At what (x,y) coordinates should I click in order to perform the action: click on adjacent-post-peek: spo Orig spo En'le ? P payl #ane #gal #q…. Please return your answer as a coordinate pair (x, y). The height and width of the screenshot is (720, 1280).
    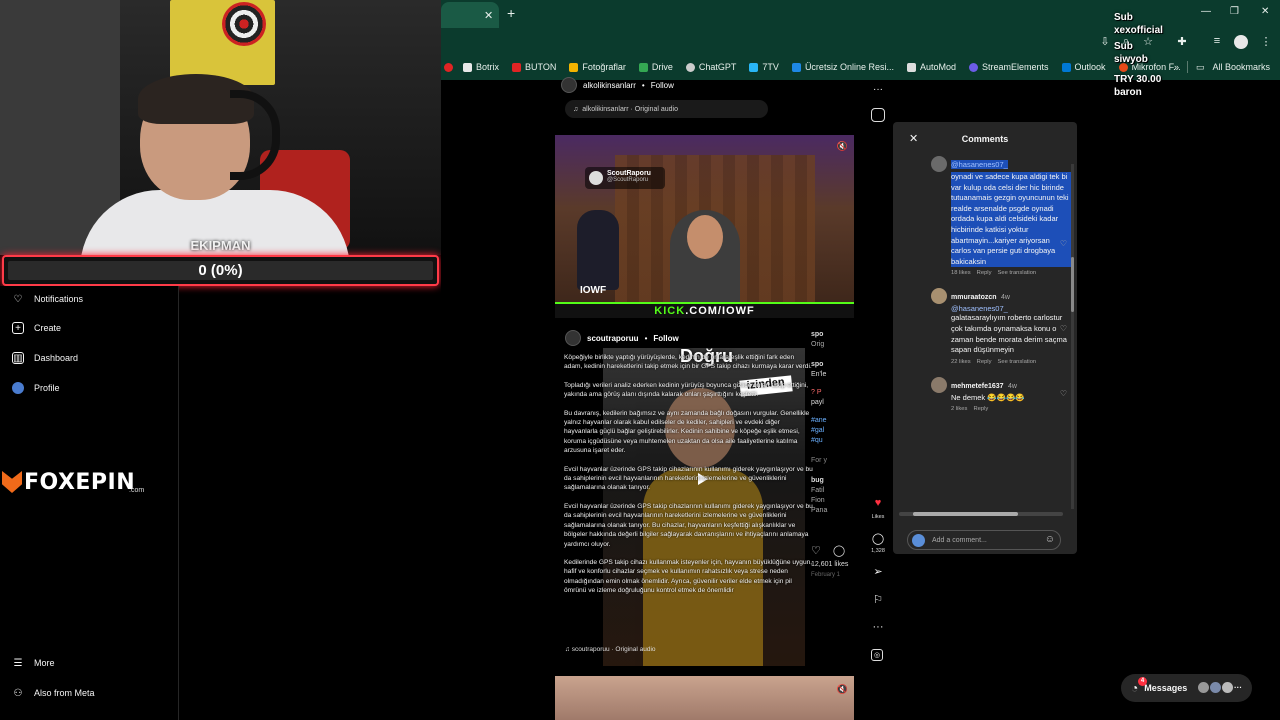
    Looking at the image, I should click on (833, 455).